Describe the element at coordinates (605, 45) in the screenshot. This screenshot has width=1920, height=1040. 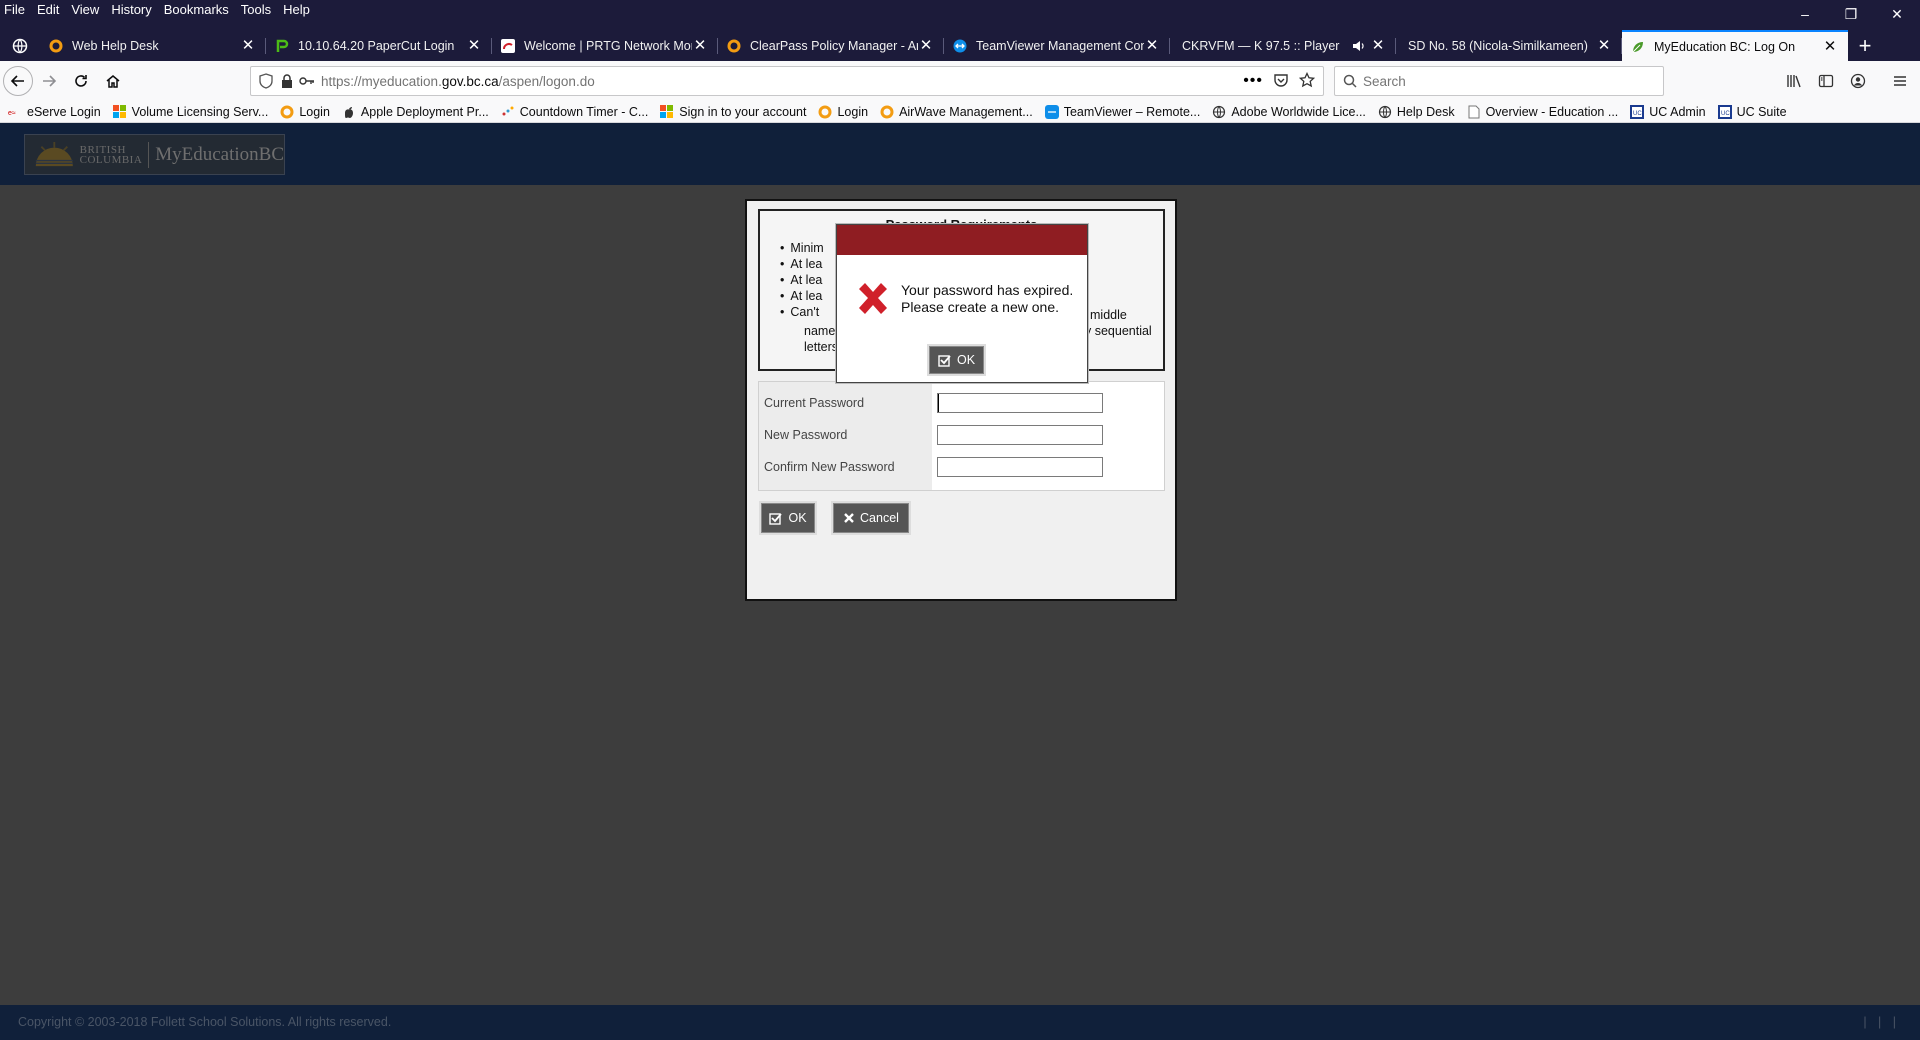
I see `tab-prtg: Welcome | PRTG Network Moni ✕` at that location.